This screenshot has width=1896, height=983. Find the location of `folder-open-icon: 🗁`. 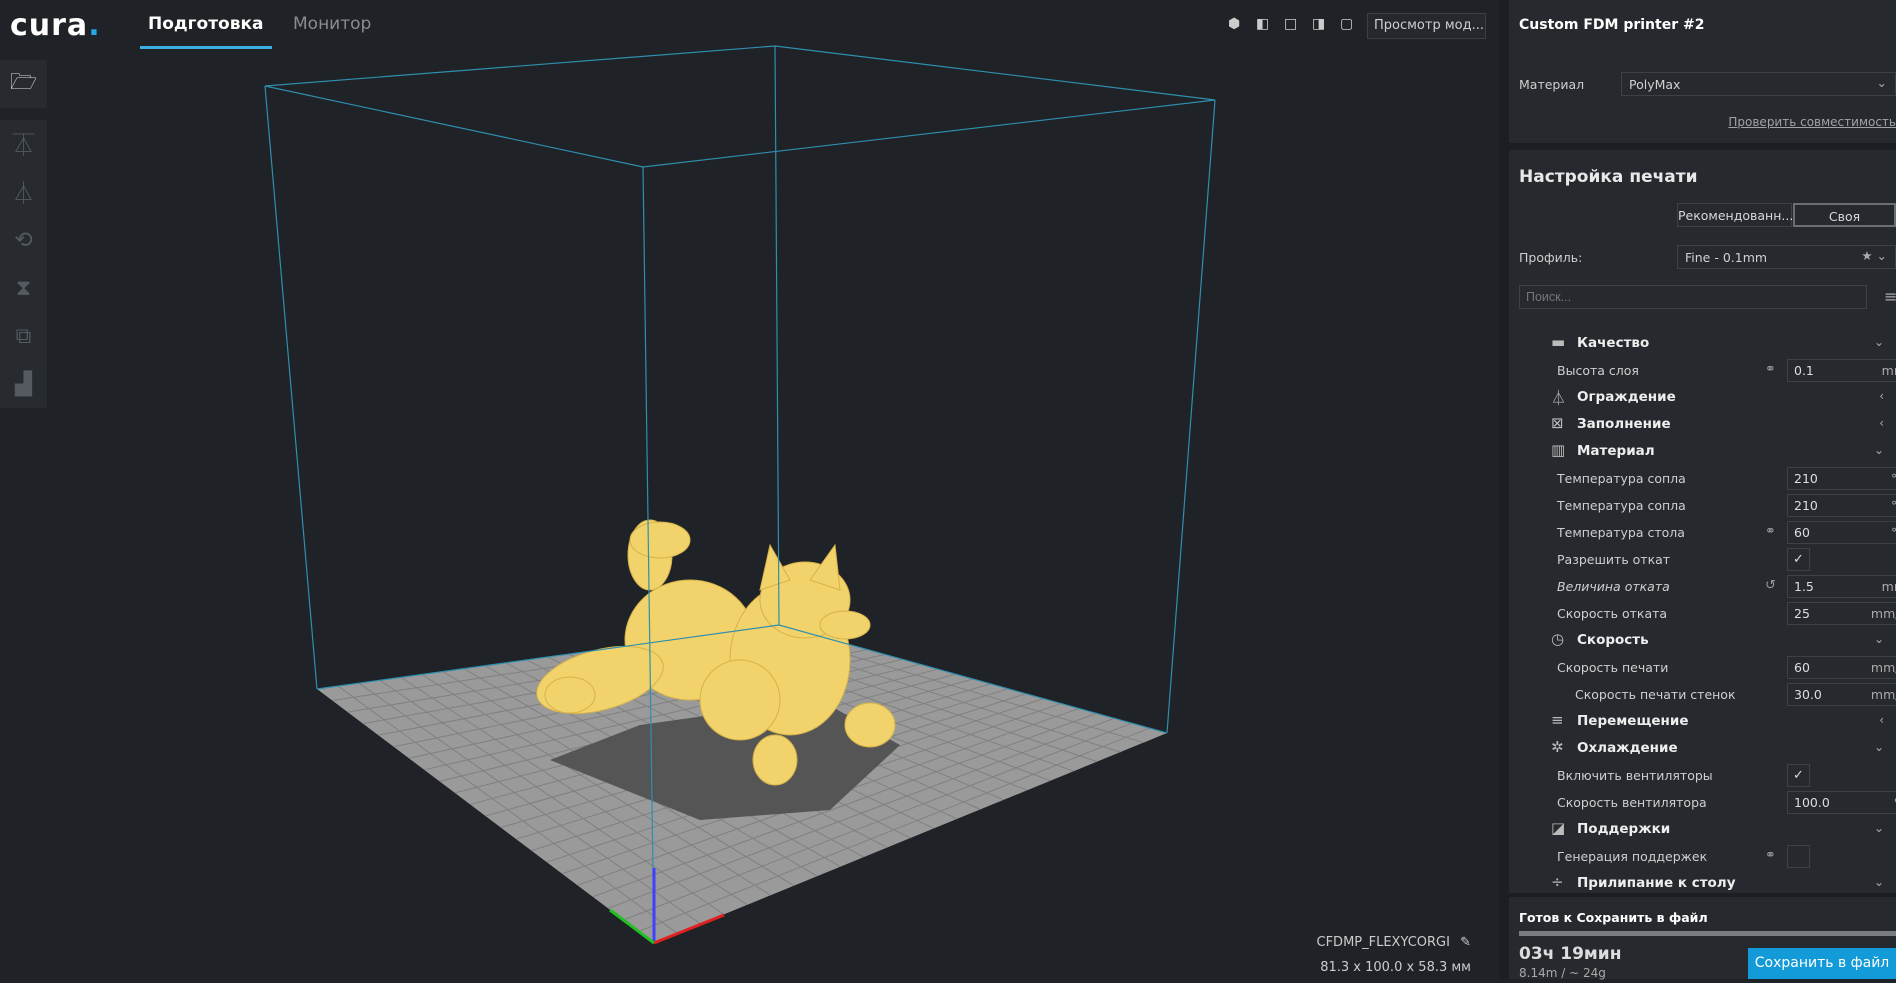

folder-open-icon: 🗁 is located at coordinates (23, 84).